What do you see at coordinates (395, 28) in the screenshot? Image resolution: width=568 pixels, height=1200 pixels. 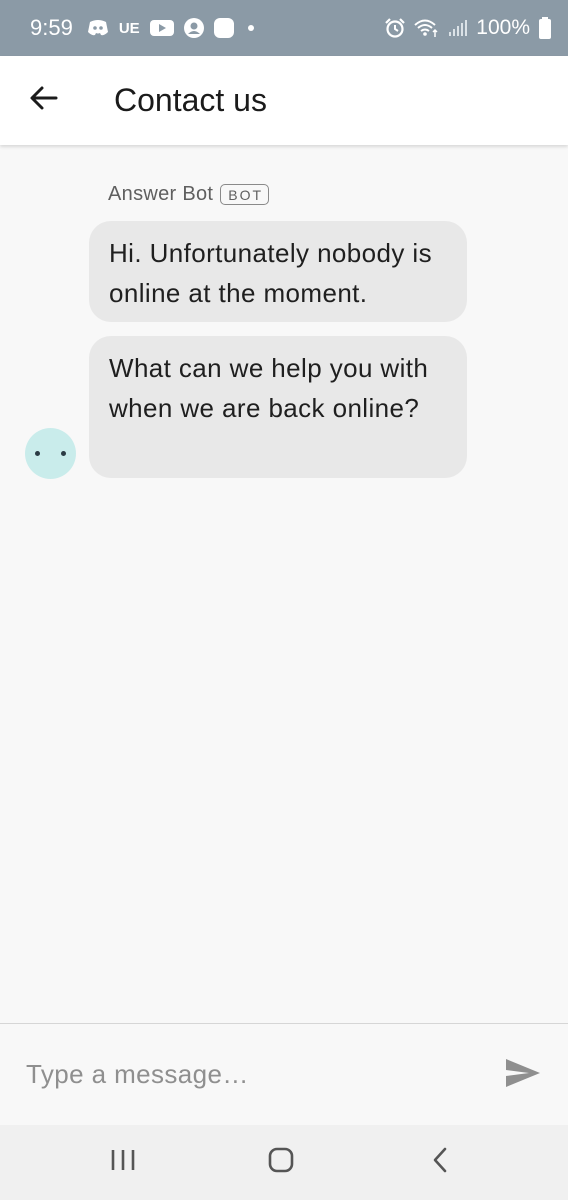 I see `alarm-icon` at bounding box center [395, 28].